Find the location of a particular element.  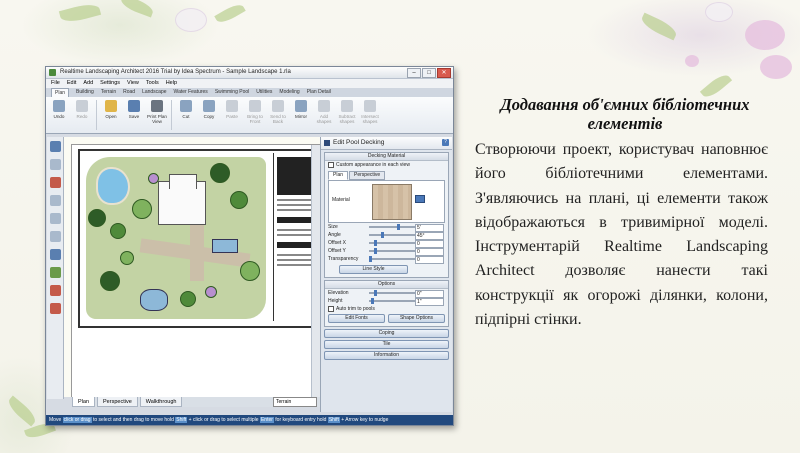

redo-button: Redo is located at coordinates (82, 115).